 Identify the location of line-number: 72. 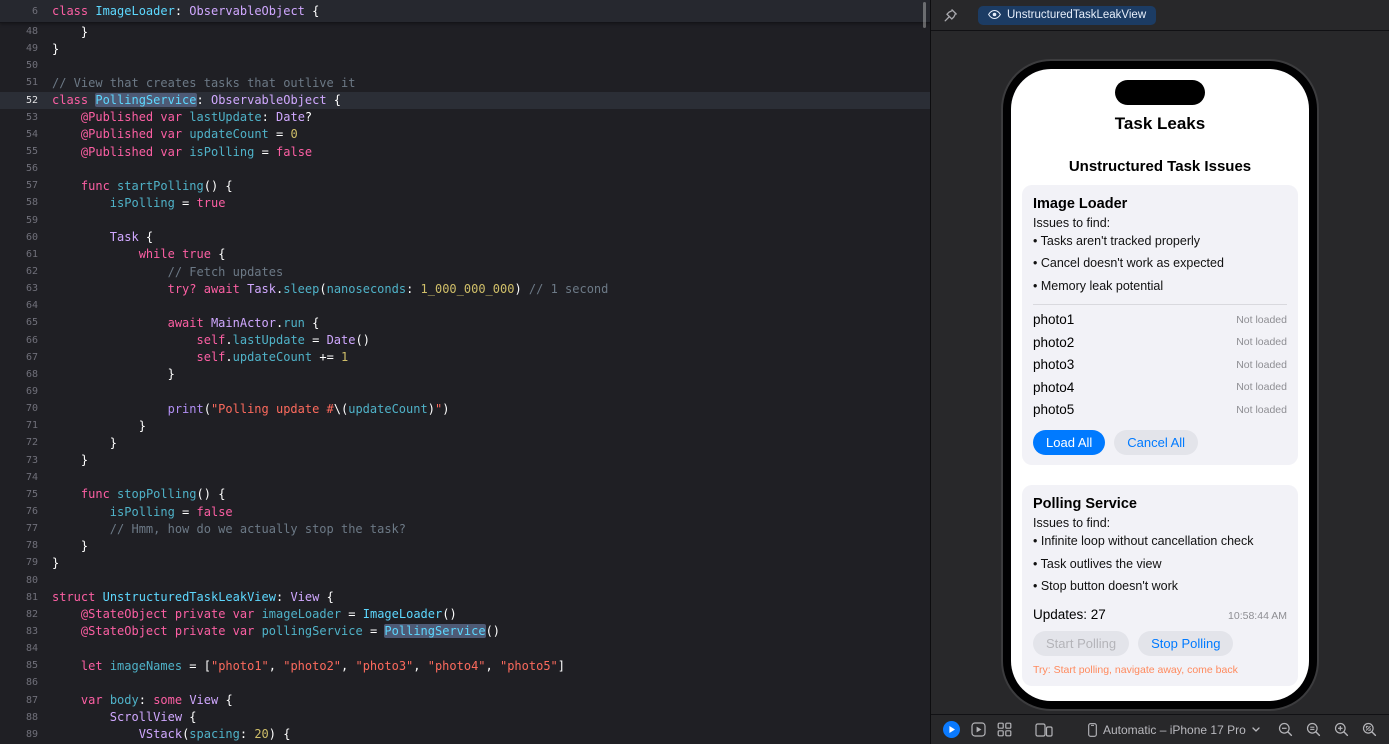
(31, 443).